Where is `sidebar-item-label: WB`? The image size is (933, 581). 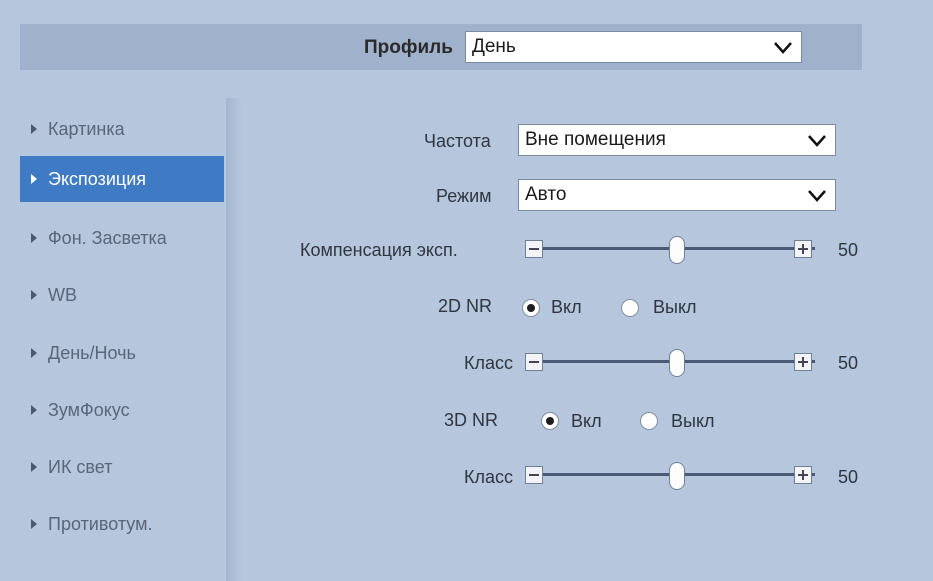
sidebar-item-label: WB is located at coordinates (62, 295).